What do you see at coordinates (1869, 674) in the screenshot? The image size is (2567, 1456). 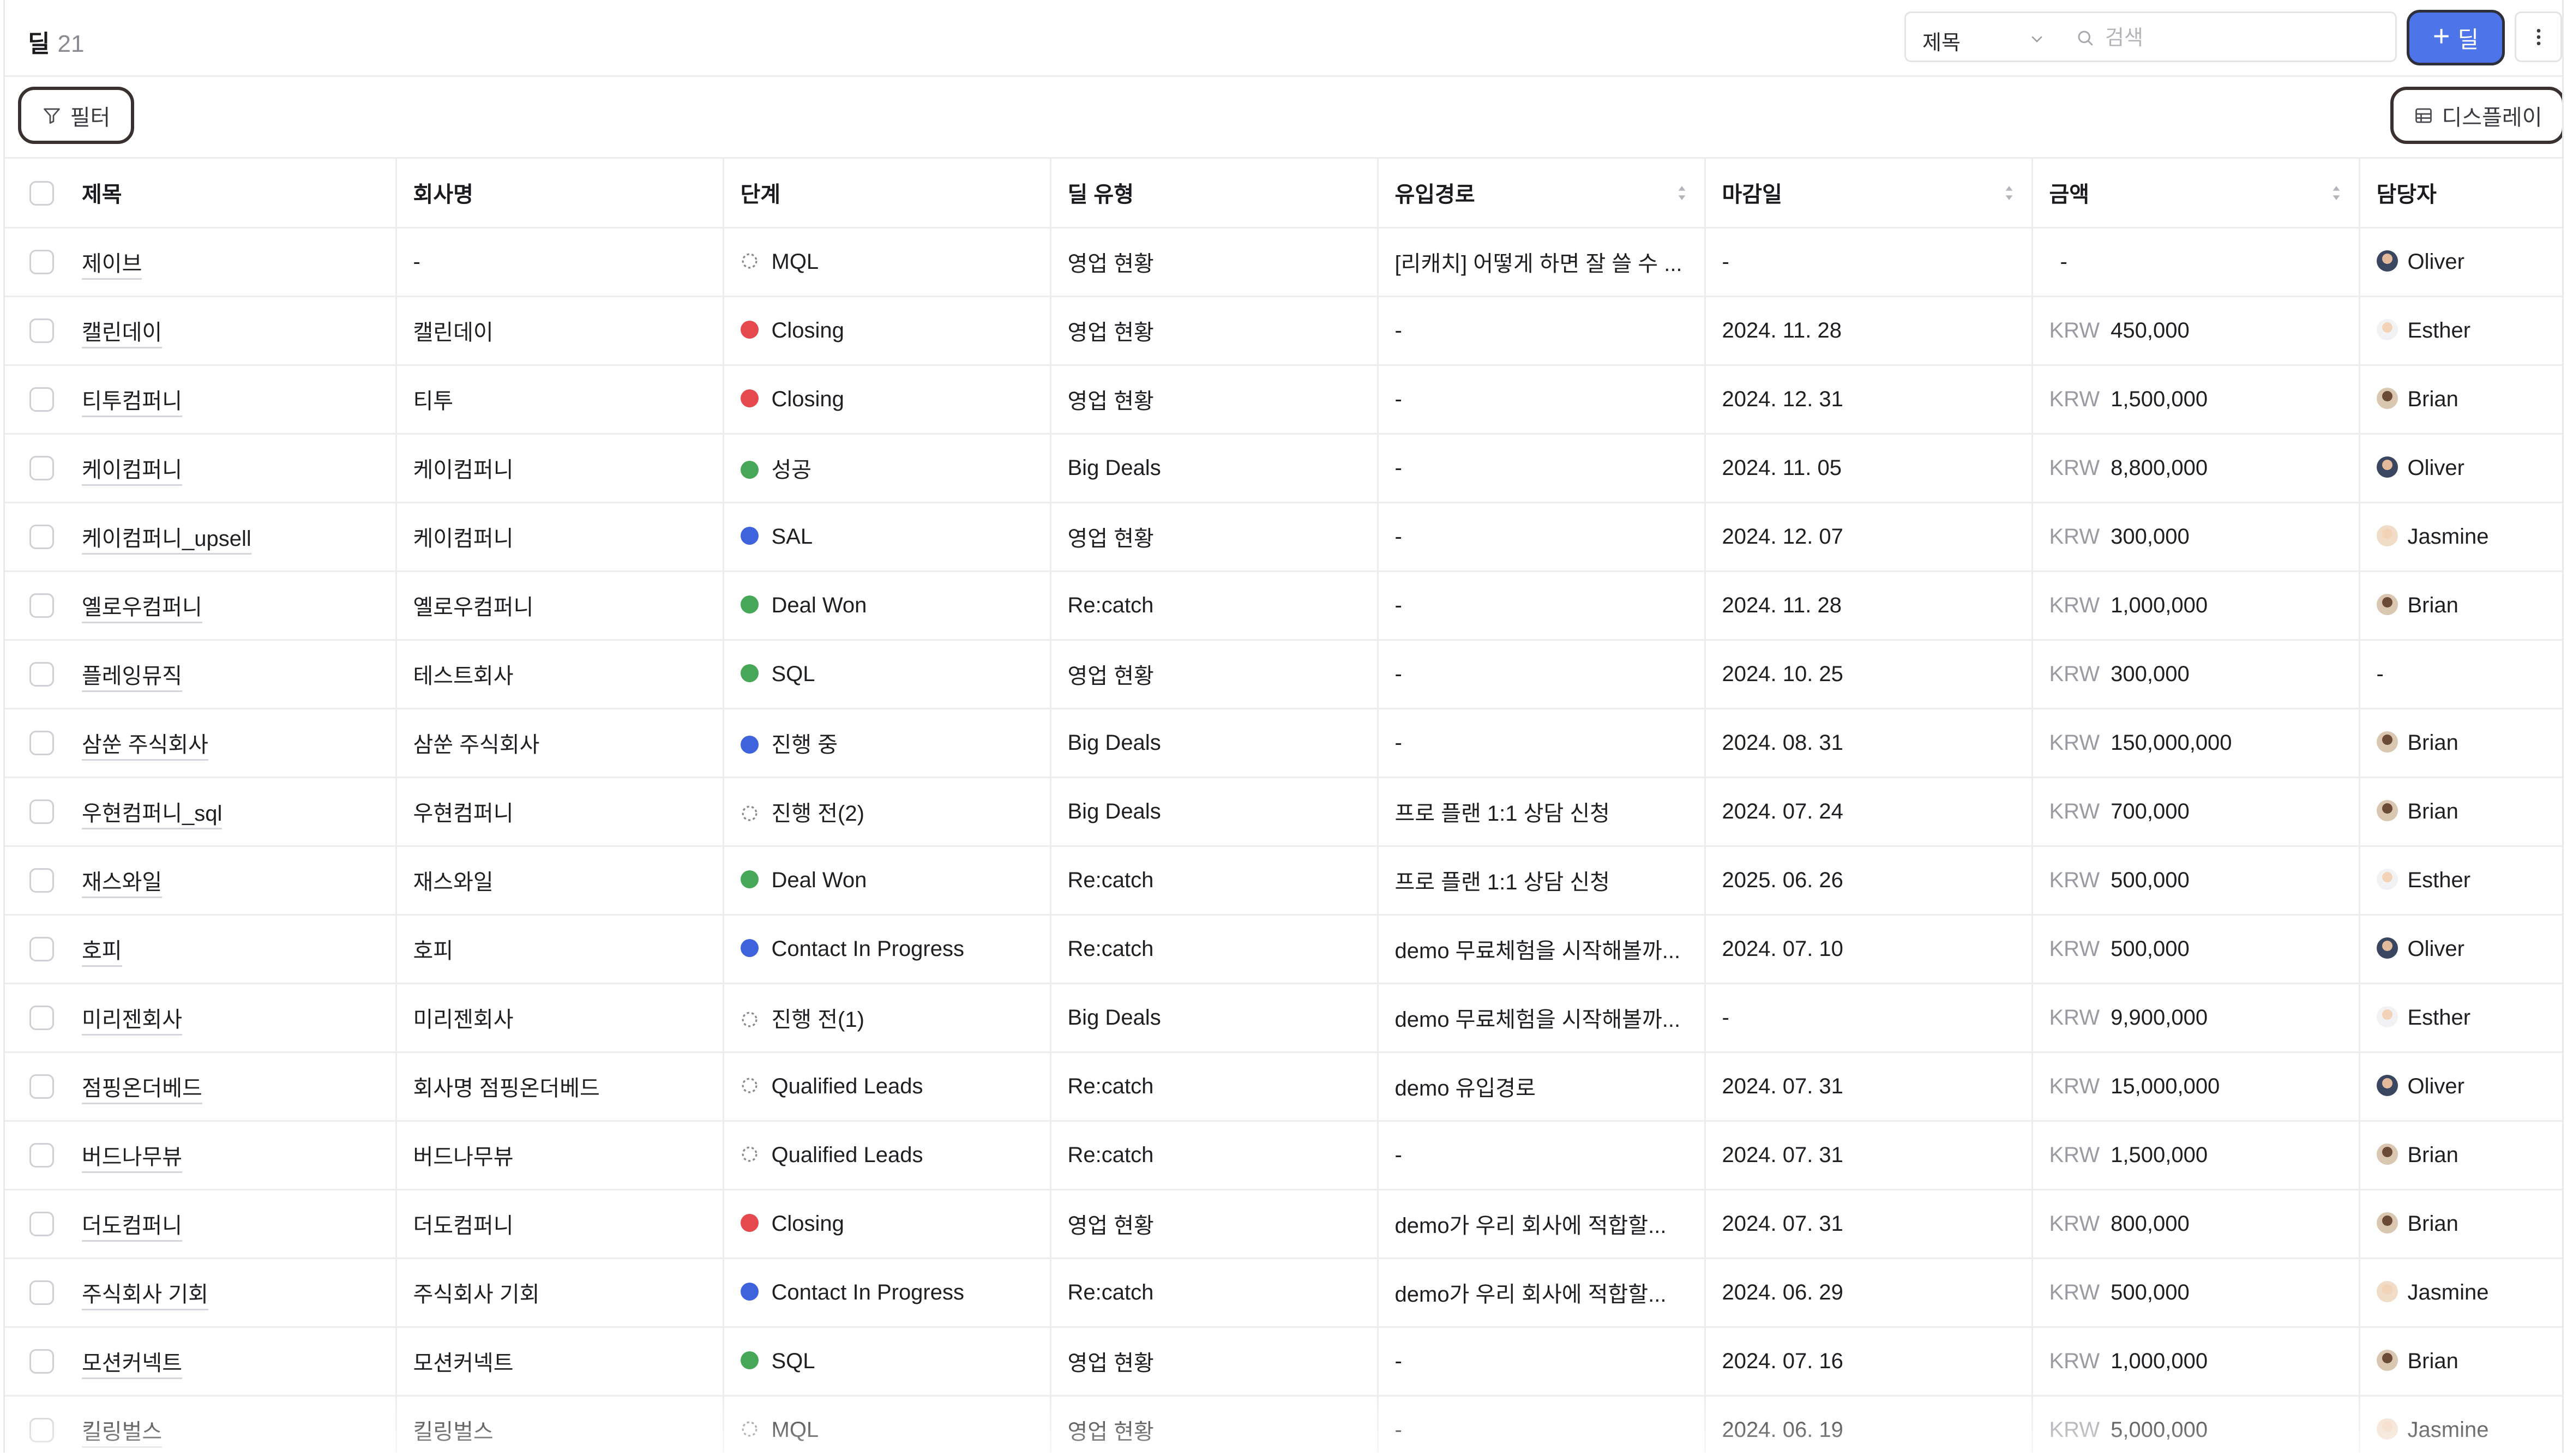 I see `due-date-cell: 2024. 10. 25` at bounding box center [1869, 674].